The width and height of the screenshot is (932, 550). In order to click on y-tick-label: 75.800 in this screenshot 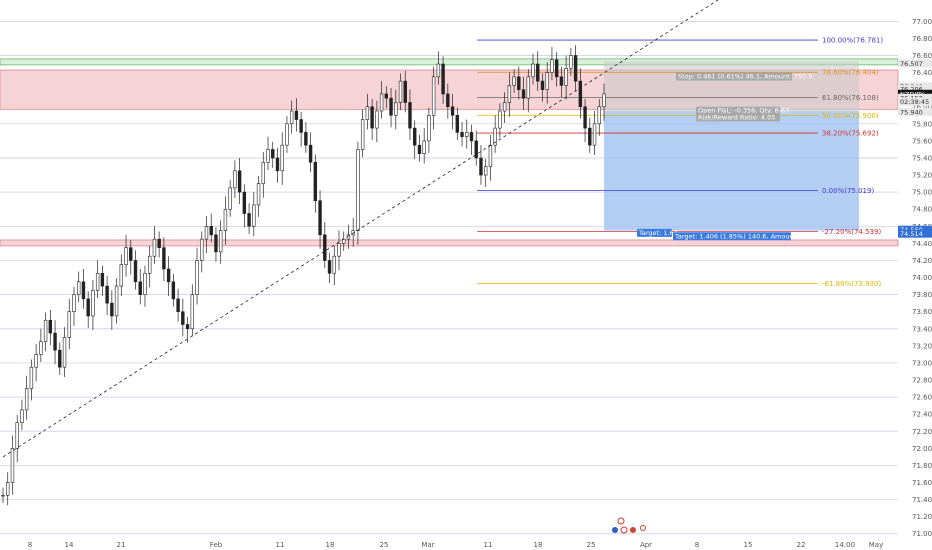, I will do `click(922, 124)`.